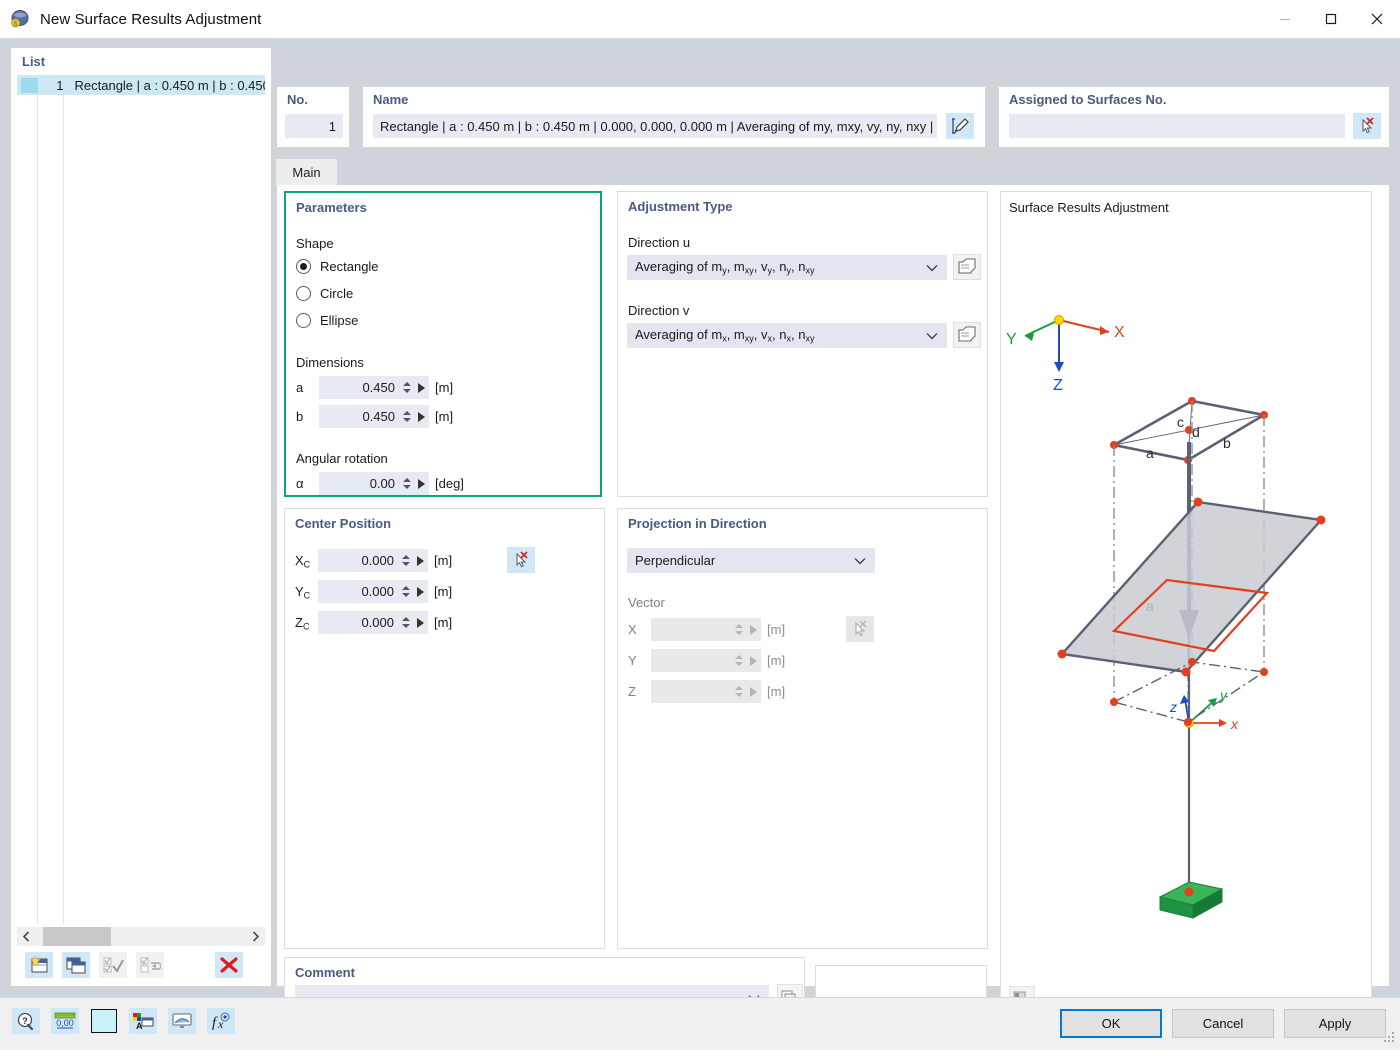 The height and width of the screenshot is (1050, 1400). What do you see at coordinates (405, 622) in the screenshot?
I see `zc-spinner` at bounding box center [405, 622].